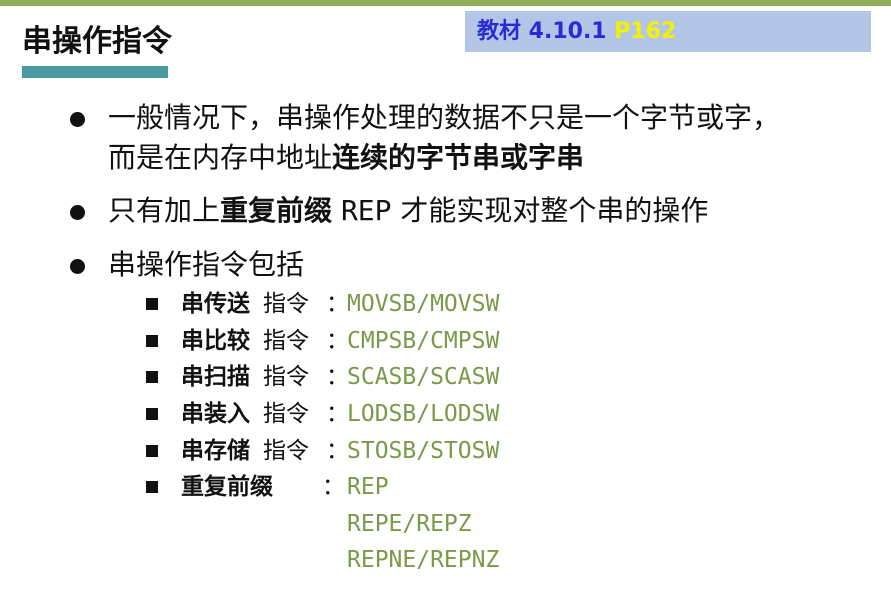 The width and height of the screenshot is (891, 603). What do you see at coordinates (215, 304) in the screenshot?
I see `instruction-name: 串传送` at bounding box center [215, 304].